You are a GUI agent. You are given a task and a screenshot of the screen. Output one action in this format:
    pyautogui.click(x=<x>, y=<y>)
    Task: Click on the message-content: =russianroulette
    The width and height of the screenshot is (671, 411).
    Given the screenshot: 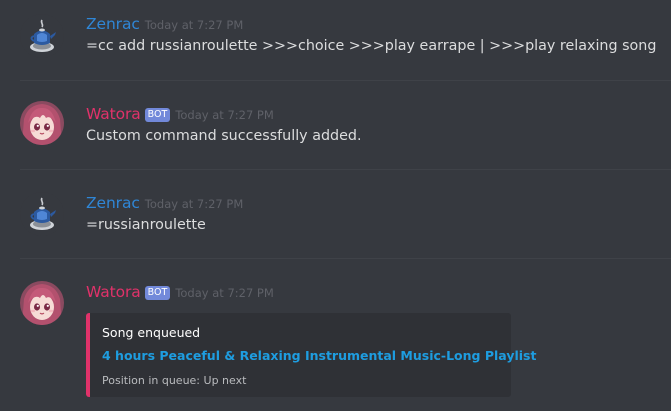 What is the action you would take?
    pyautogui.click(x=146, y=225)
    